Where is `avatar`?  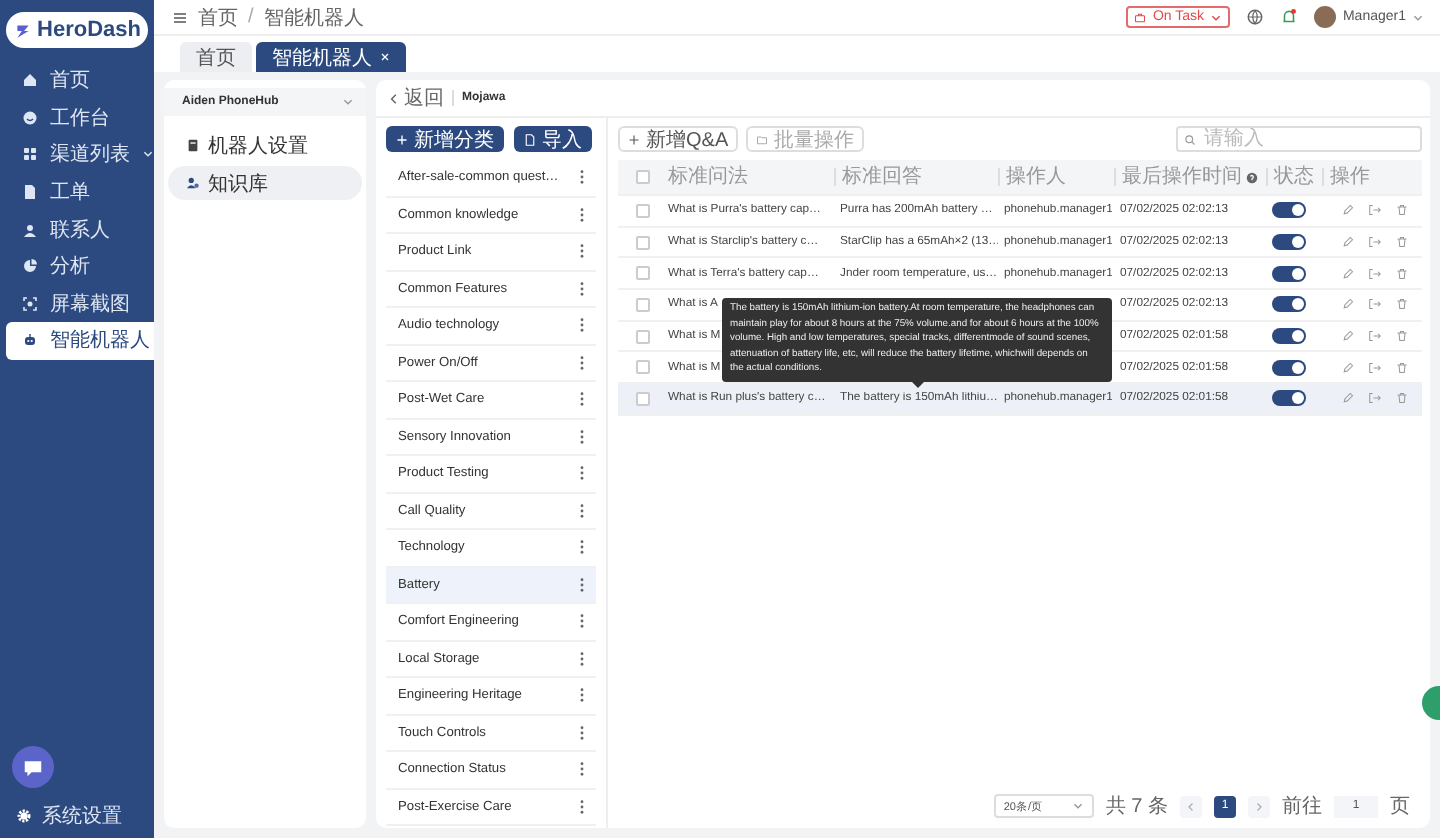 avatar is located at coordinates (1325, 17).